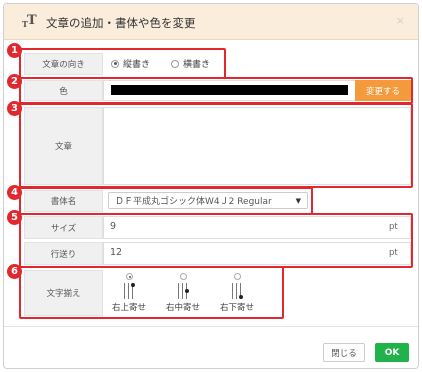 Image resolution: width=422 pixels, height=372 pixels. I want to click on dialog-title: 文章の追加・書体や色を変更, so click(121, 23).